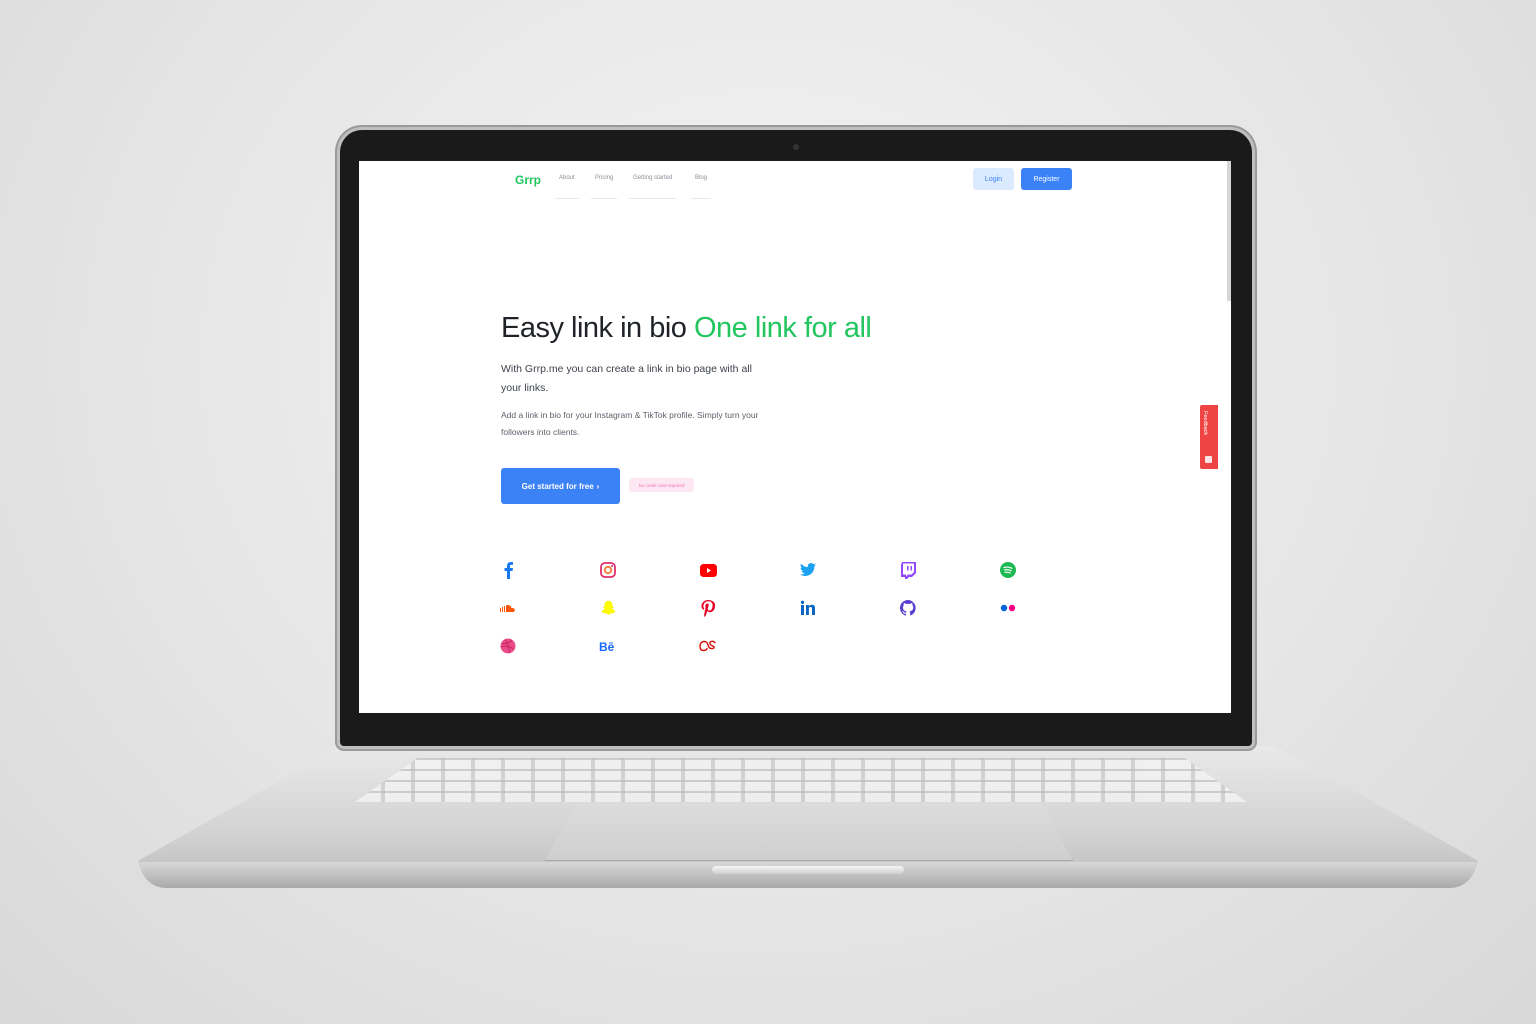 The height and width of the screenshot is (1024, 1536). I want to click on twitch-icon, so click(908, 570).